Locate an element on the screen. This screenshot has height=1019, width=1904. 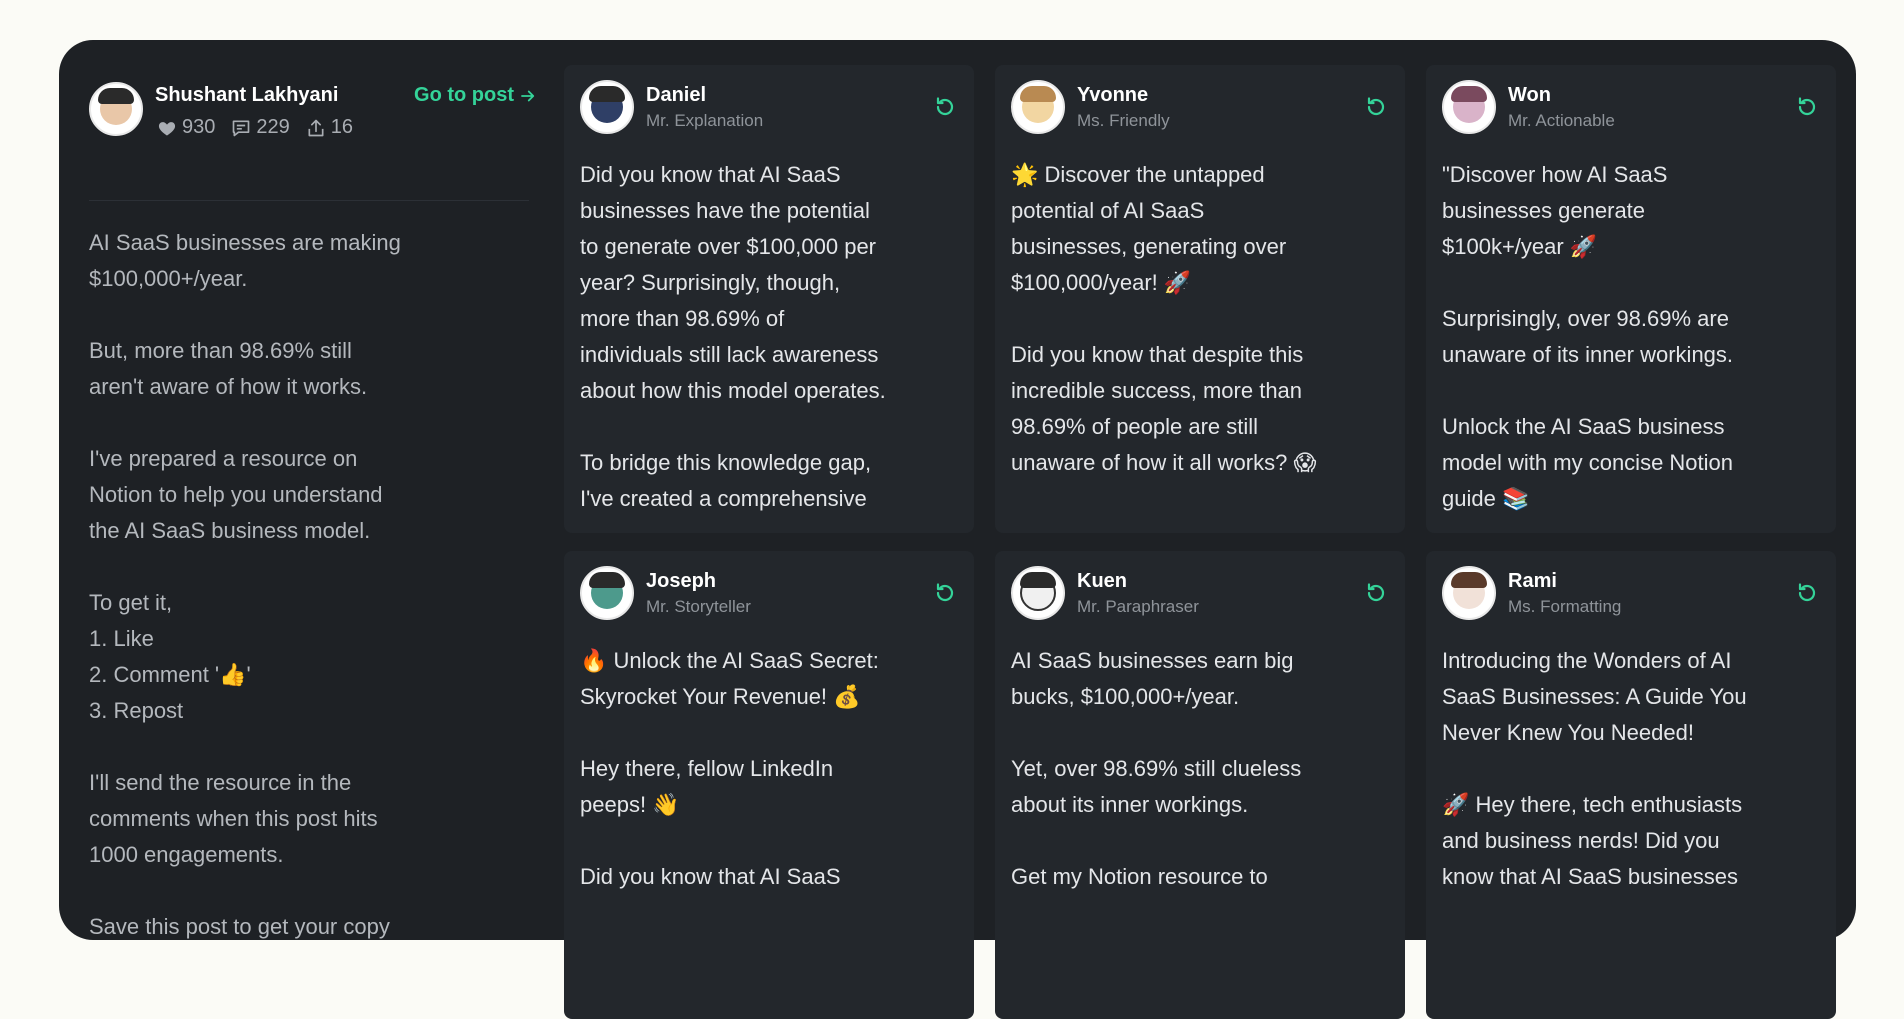
persona-name: Yvonne is located at coordinates (1113, 95).